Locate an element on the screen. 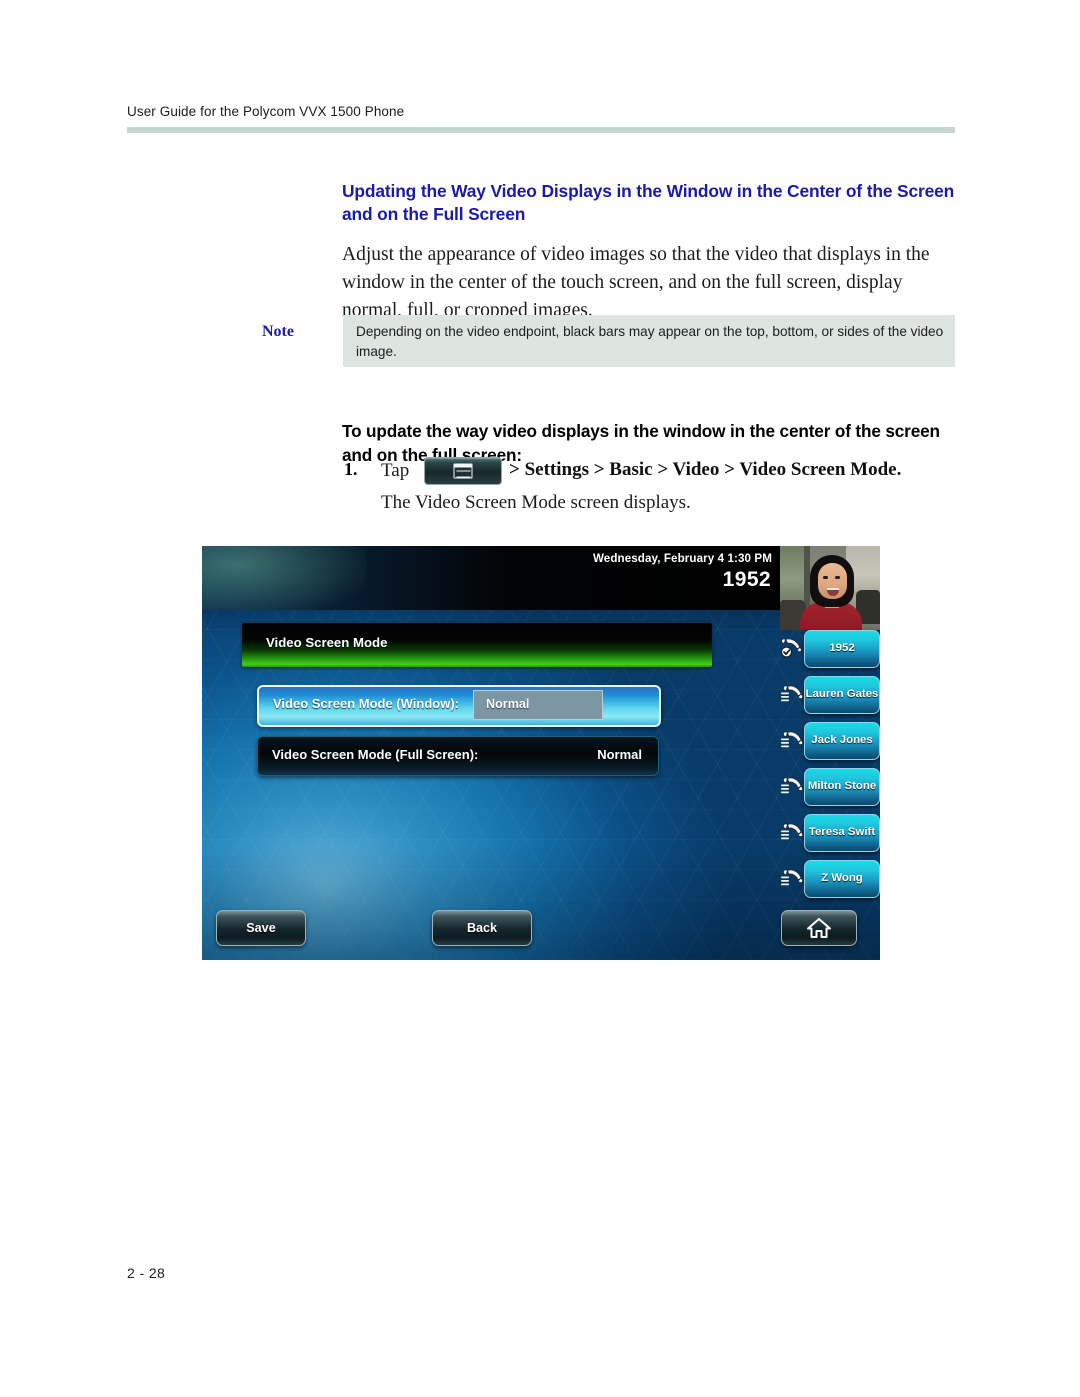 The image size is (1080, 1397). menu-row-video-screen-mode-full-screen: Video Screen Mode (Full Screen): Normal is located at coordinates (458, 756).